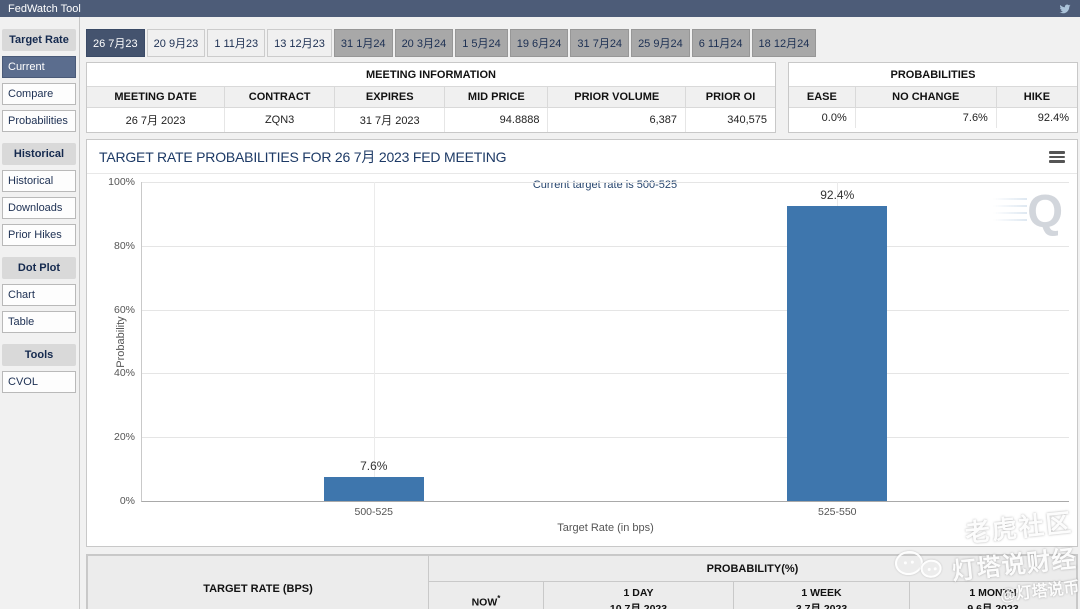  What do you see at coordinates (747, 120) in the screenshot?
I see `value-prior-oi: 340,575` at bounding box center [747, 120].